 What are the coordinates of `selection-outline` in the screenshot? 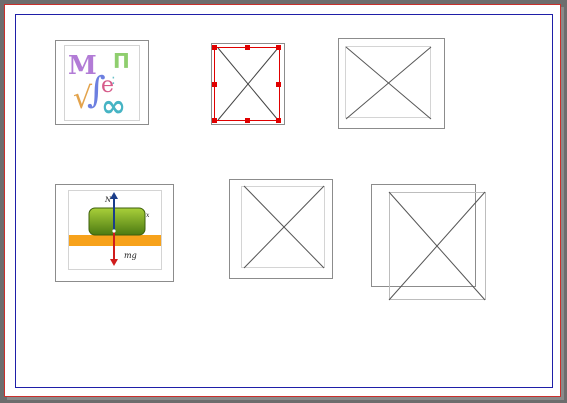 It's located at (247, 84).